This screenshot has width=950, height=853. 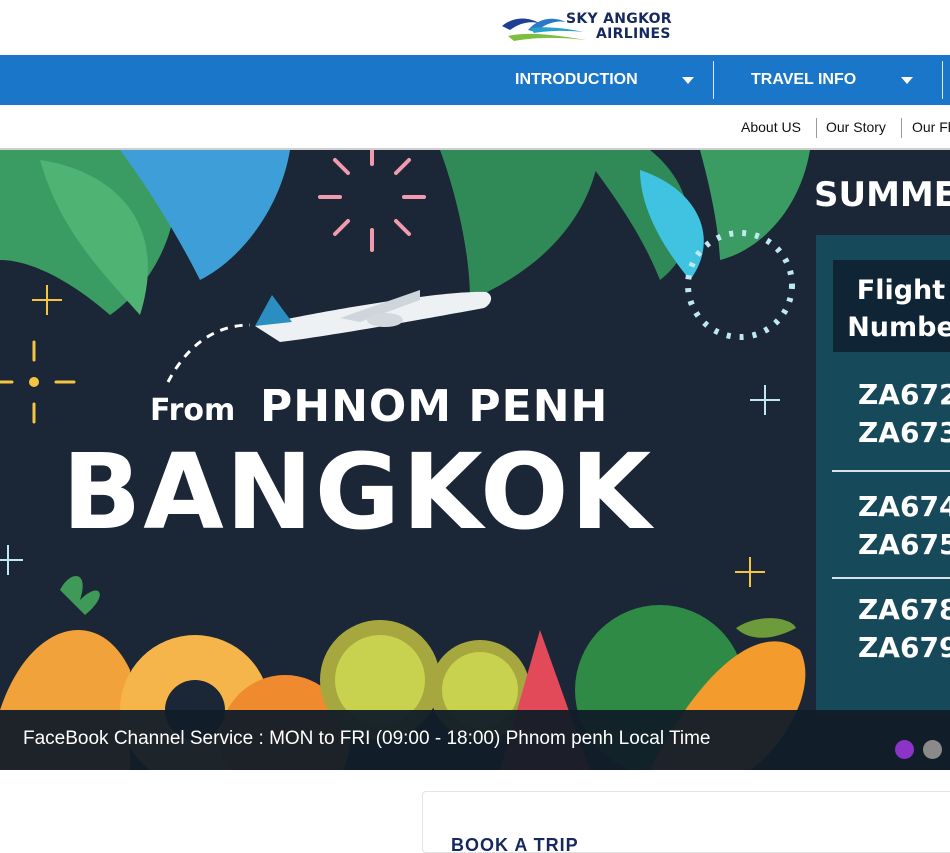 What do you see at coordinates (193, 410) in the screenshot?
I see `banner-from-label: From` at bounding box center [193, 410].